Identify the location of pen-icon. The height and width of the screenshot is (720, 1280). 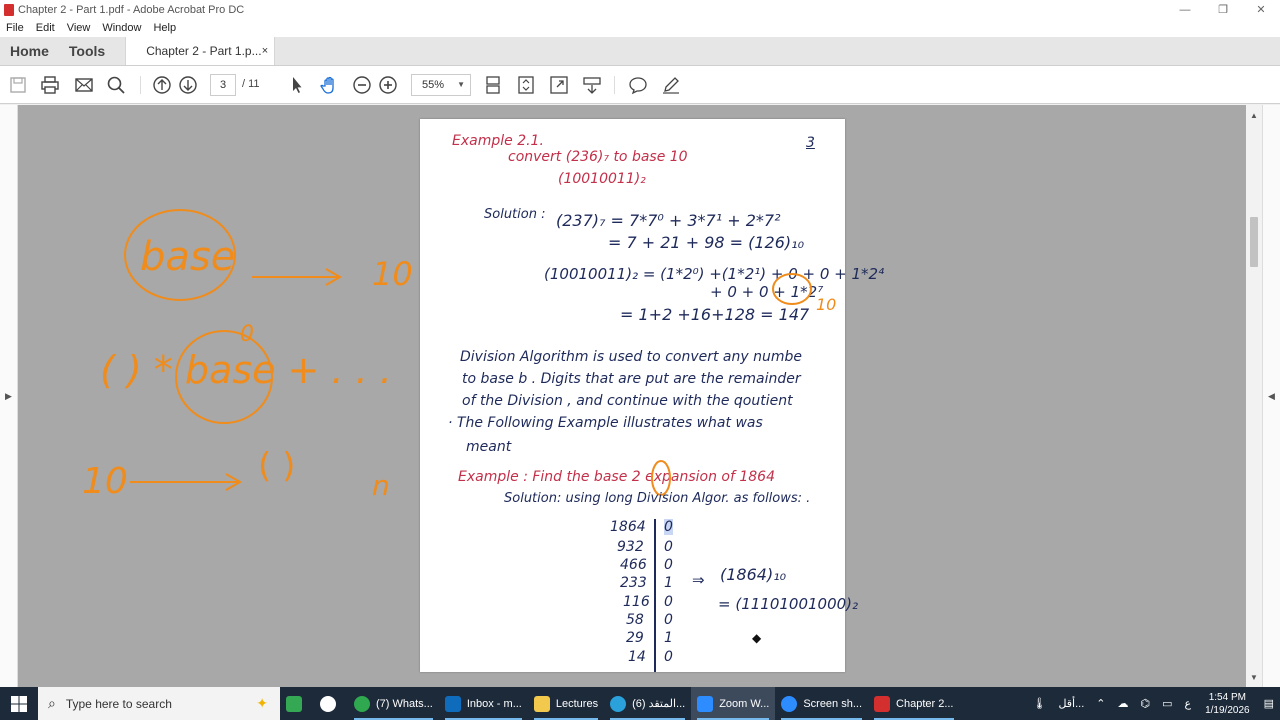
(671, 85).